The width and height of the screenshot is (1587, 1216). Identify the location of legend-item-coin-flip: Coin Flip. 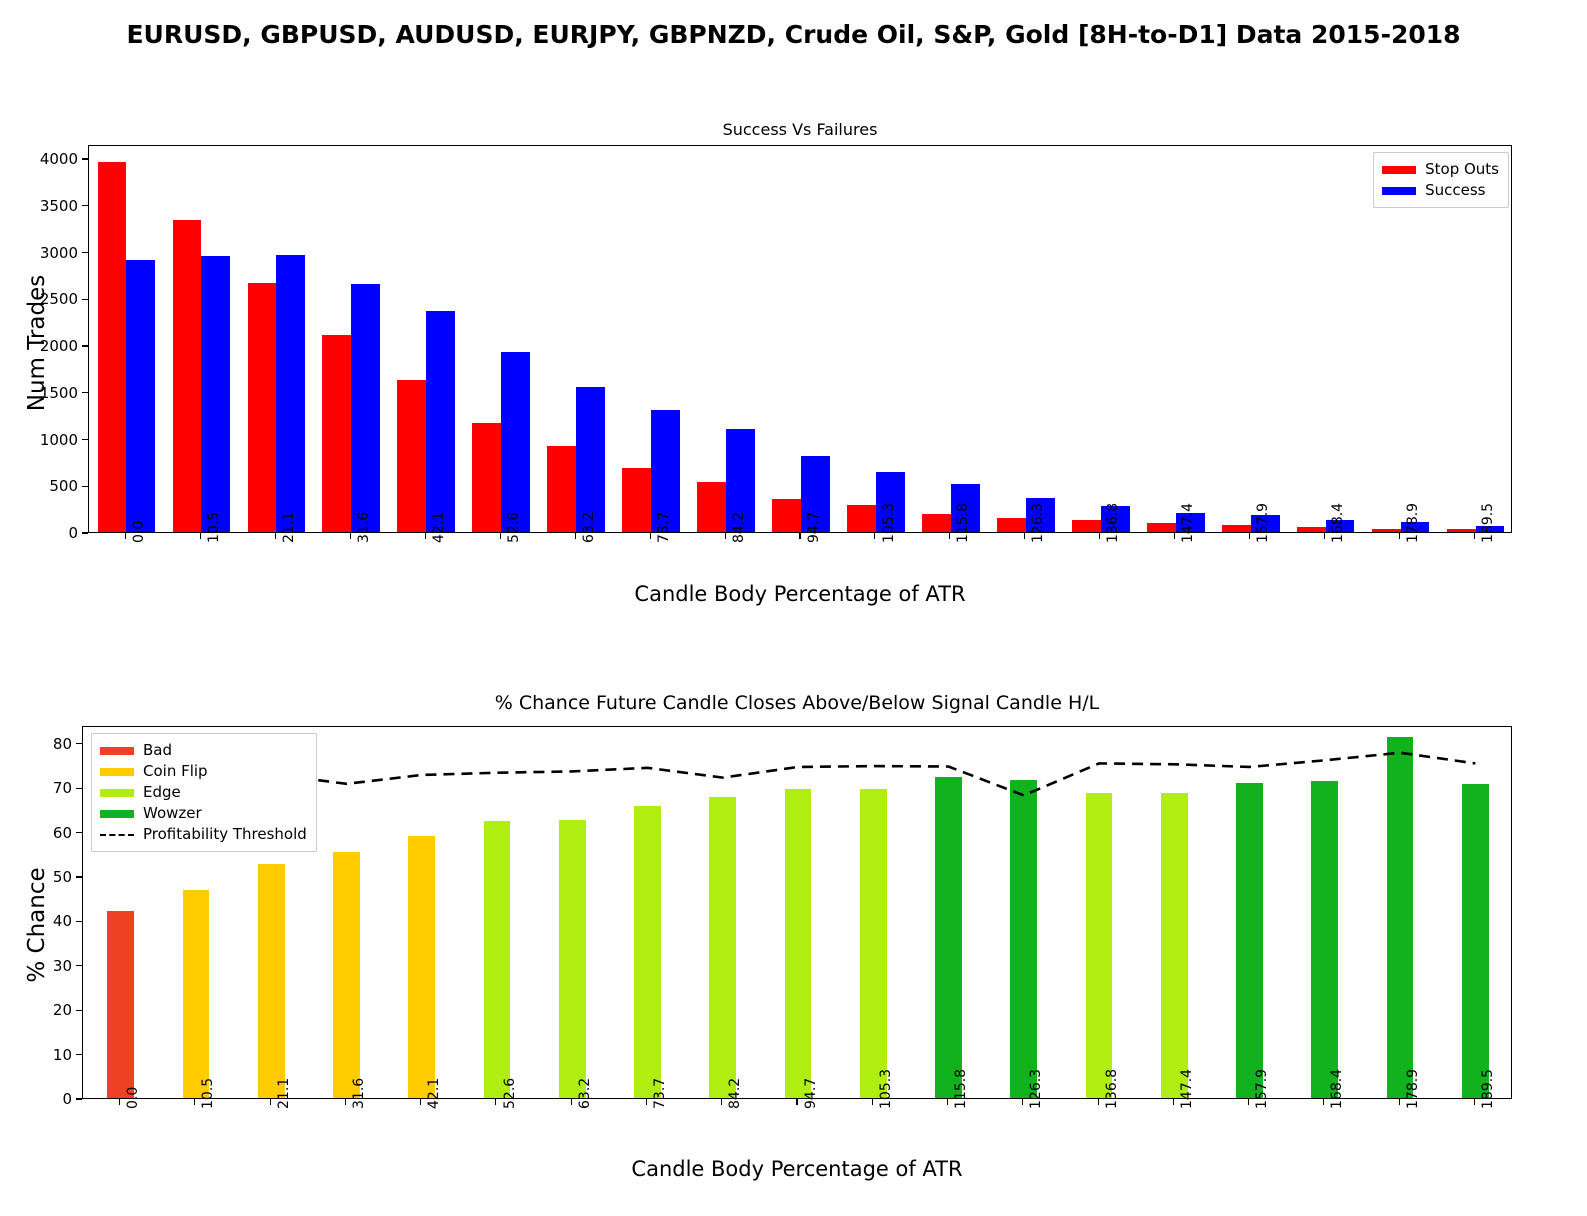
(203, 771).